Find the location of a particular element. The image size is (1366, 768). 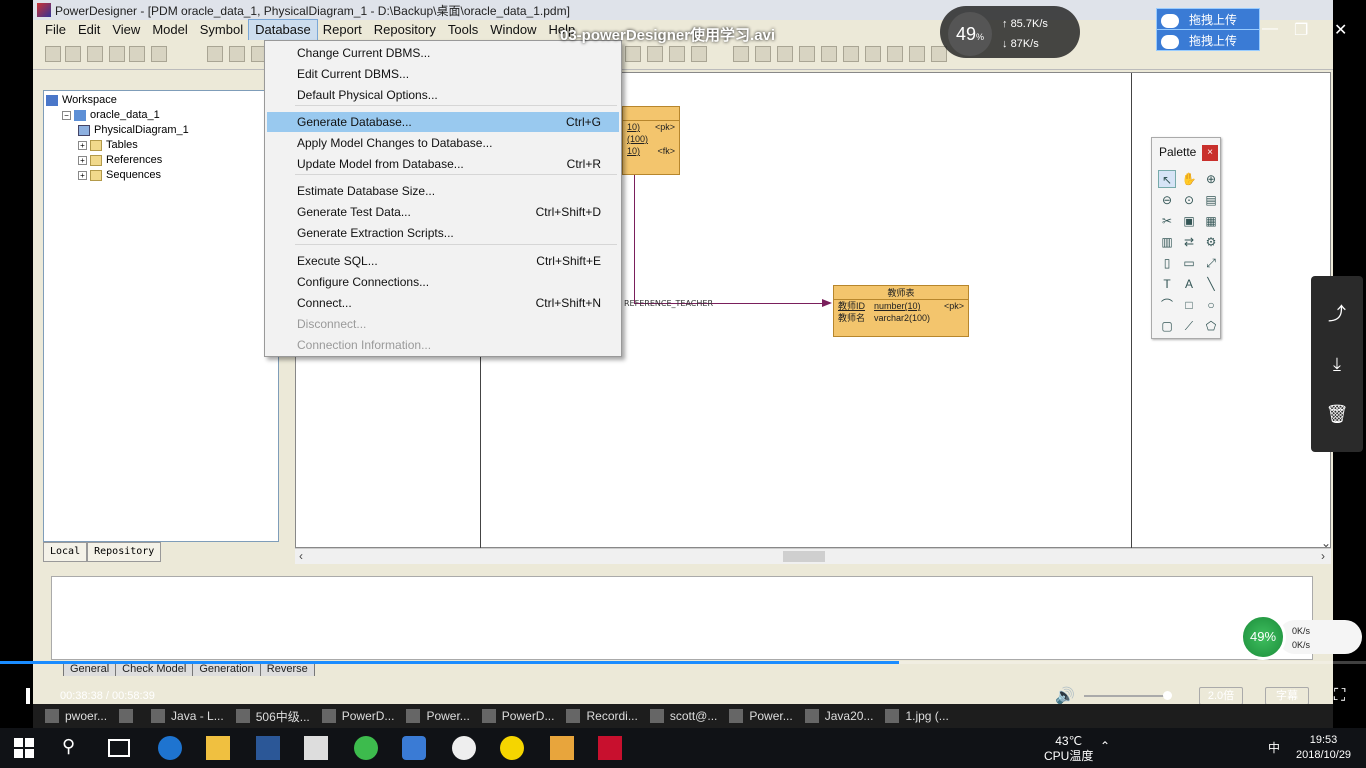

tree-item: + Tables is located at coordinates (161, 145).